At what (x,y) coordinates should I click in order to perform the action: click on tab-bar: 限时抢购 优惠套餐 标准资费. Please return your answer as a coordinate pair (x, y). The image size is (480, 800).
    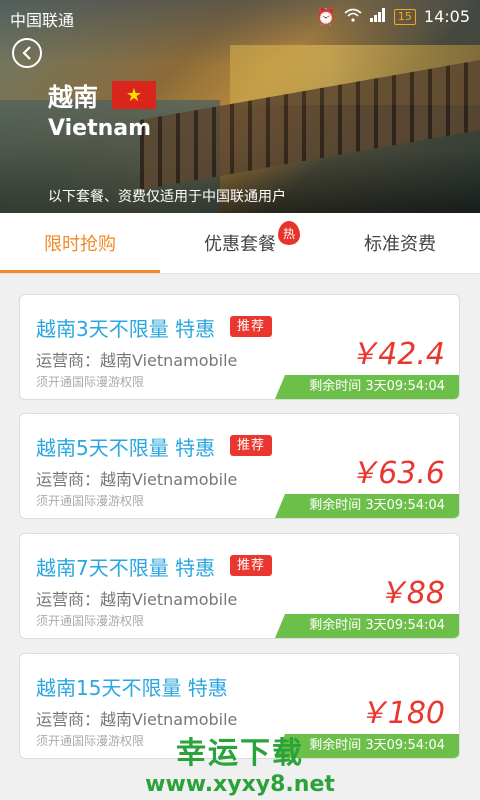
    Looking at the image, I should click on (240, 243).